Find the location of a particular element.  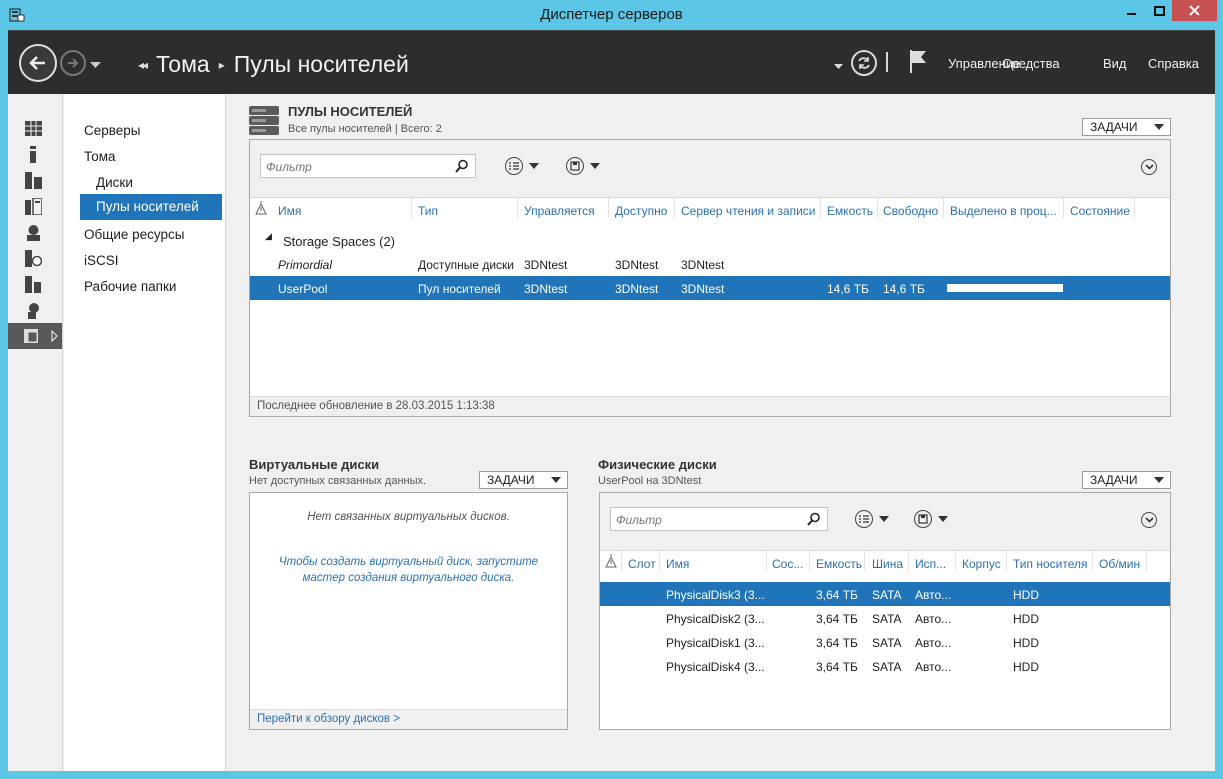

col-slot: Слот is located at coordinates (642, 564).